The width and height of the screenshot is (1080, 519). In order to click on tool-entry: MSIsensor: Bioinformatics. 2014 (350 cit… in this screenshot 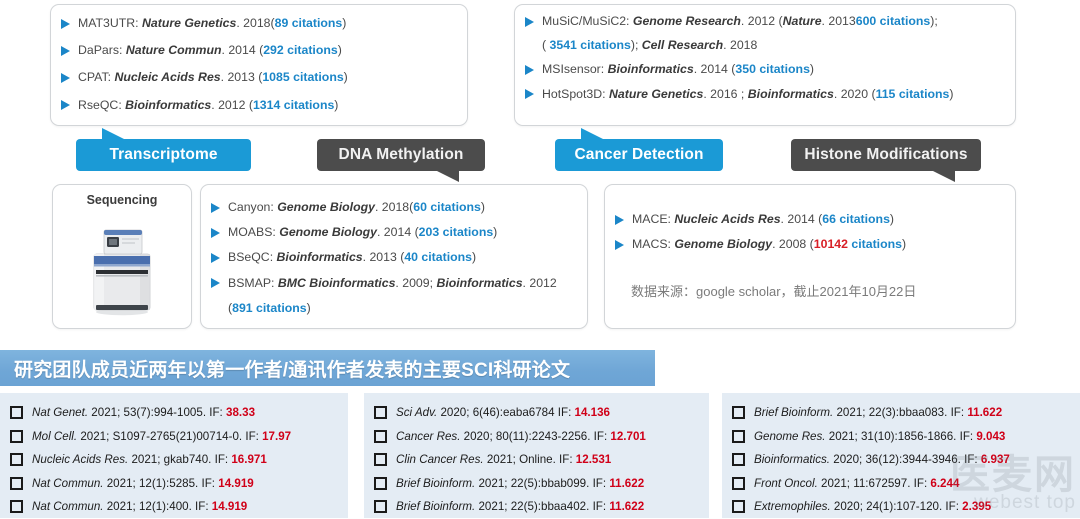, I will do `click(765, 69)`.